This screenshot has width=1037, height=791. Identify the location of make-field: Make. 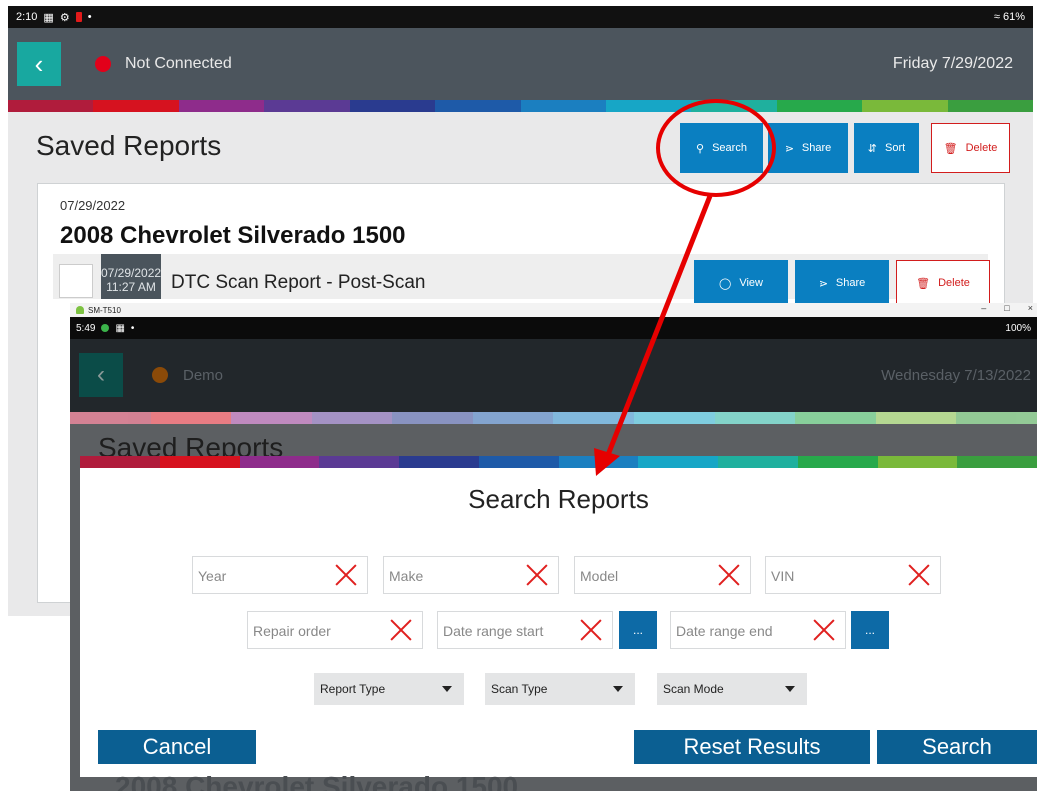
(471, 575).